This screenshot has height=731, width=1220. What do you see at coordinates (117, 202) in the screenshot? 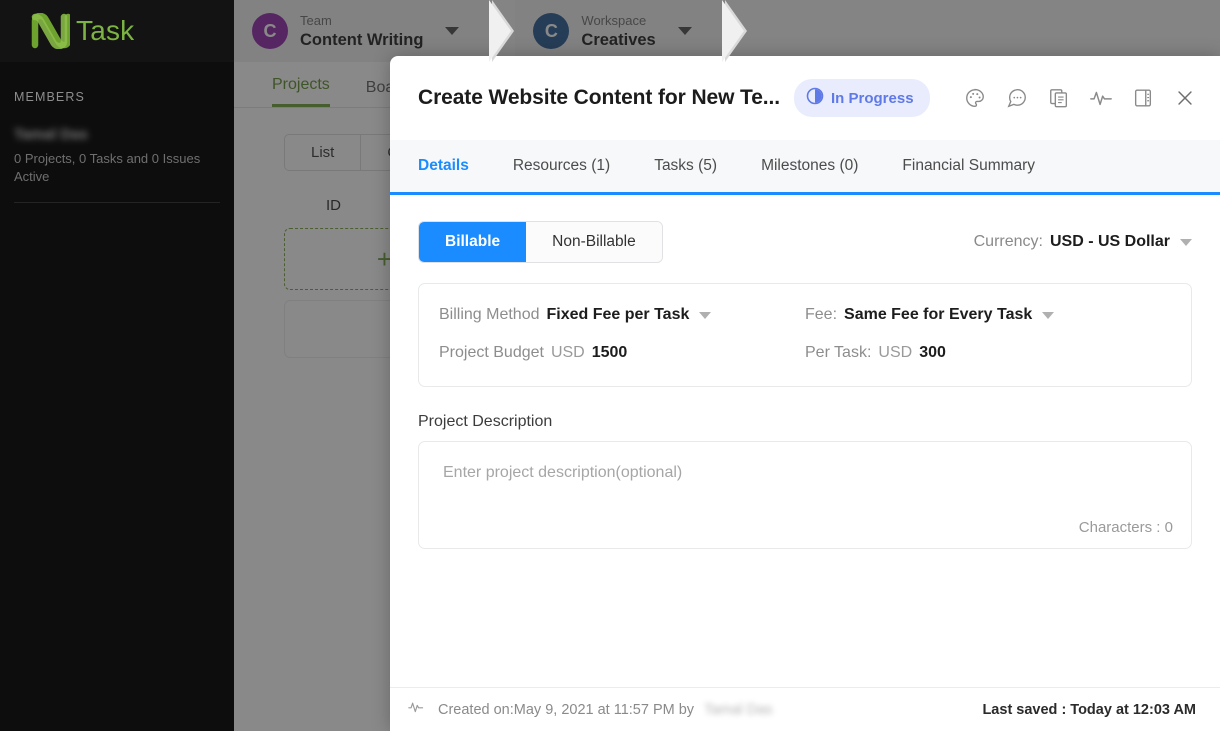
I see `sidebar-divider` at bounding box center [117, 202].